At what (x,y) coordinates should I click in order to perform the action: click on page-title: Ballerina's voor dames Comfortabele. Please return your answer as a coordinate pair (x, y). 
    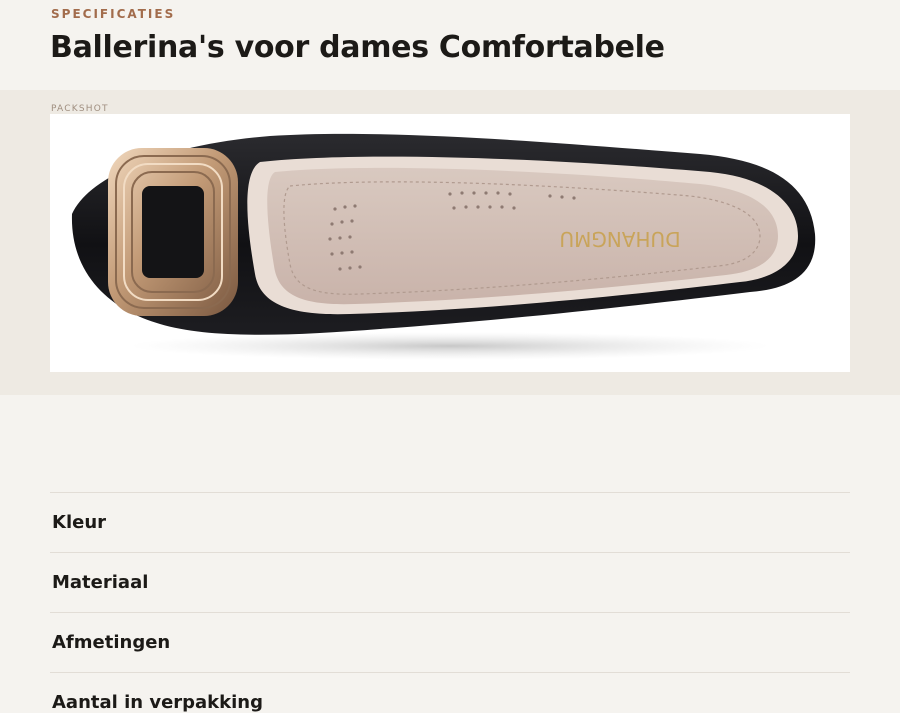
    Looking at the image, I should click on (357, 47).